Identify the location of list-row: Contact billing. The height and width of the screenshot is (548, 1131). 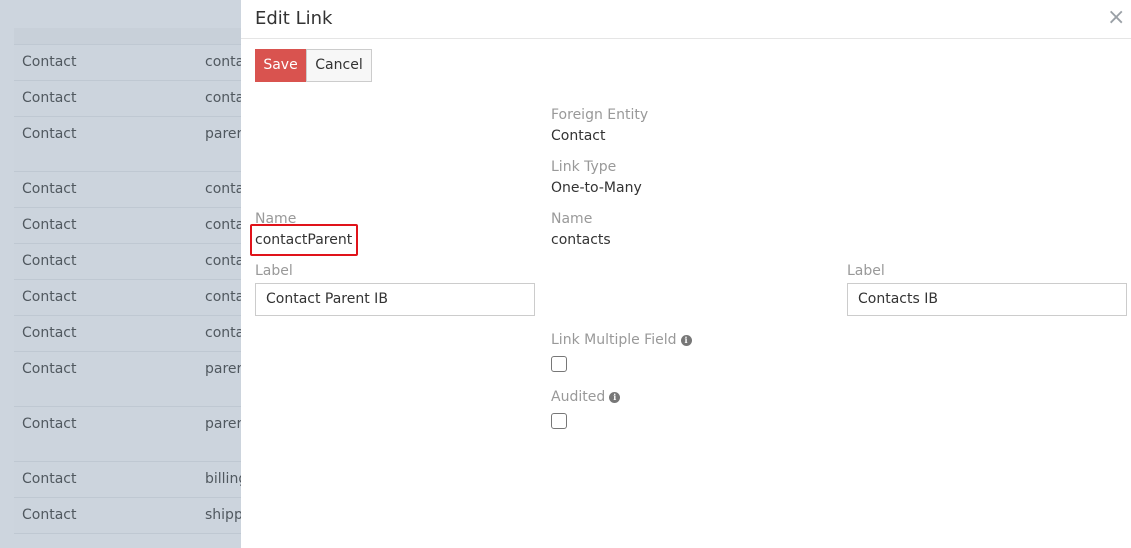
(134, 480).